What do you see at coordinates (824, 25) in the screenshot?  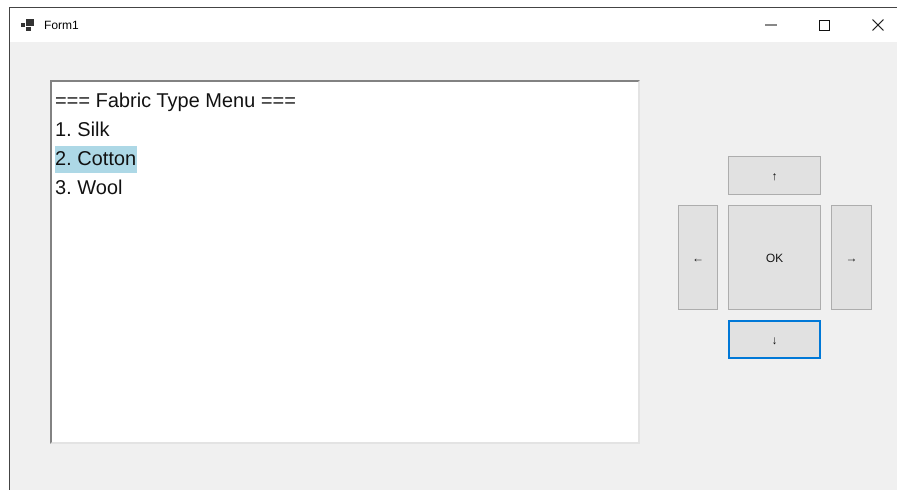 I see `maximize-icon` at bounding box center [824, 25].